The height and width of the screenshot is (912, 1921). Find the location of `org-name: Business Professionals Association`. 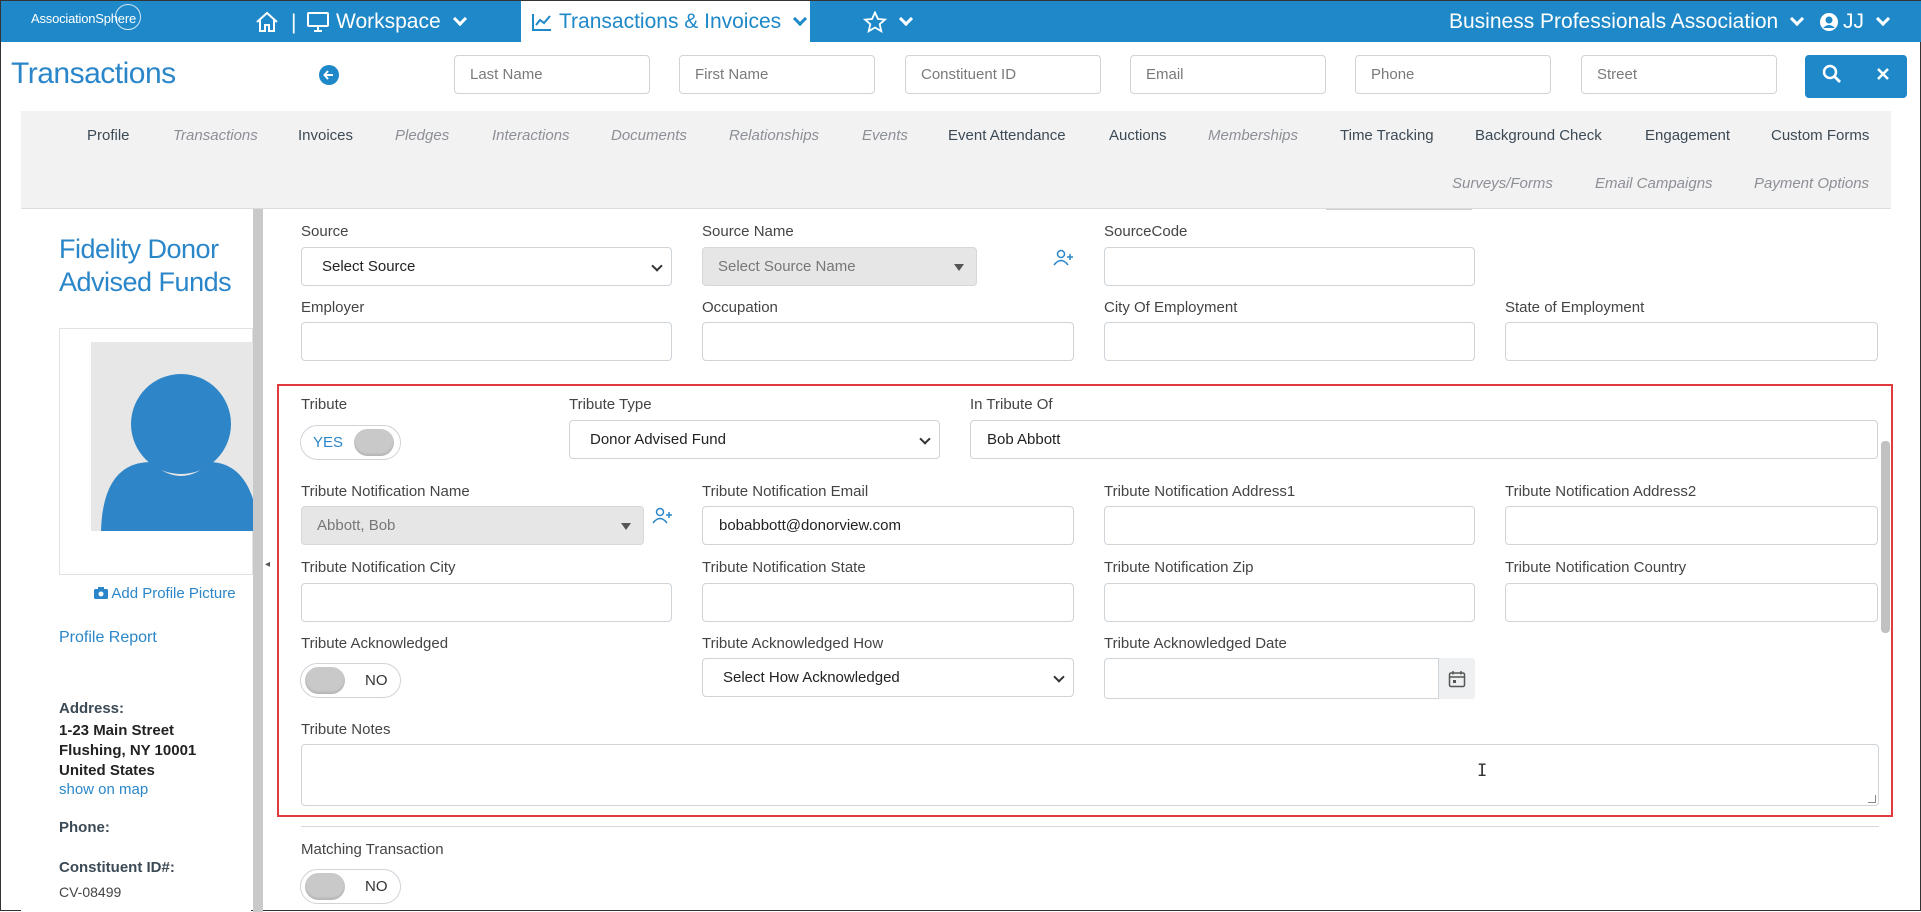

org-name: Business Professionals Association is located at coordinates (1614, 21).